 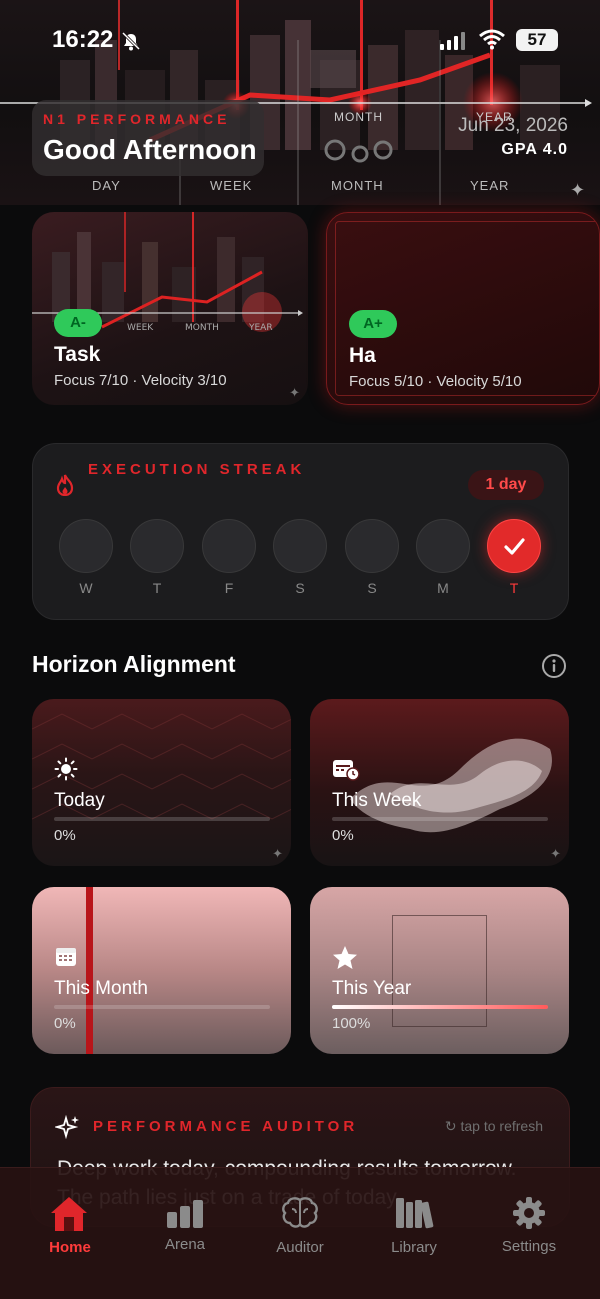 I want to click on tab-library: Library, so click(x=414, y=1223).